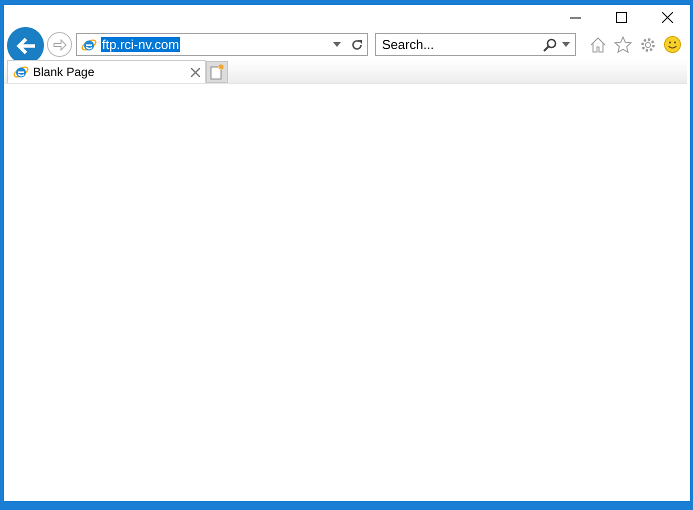 Image resolution: width=693 pixels, height=510 pixels. I want to click on home-icon, so click(598, 45).